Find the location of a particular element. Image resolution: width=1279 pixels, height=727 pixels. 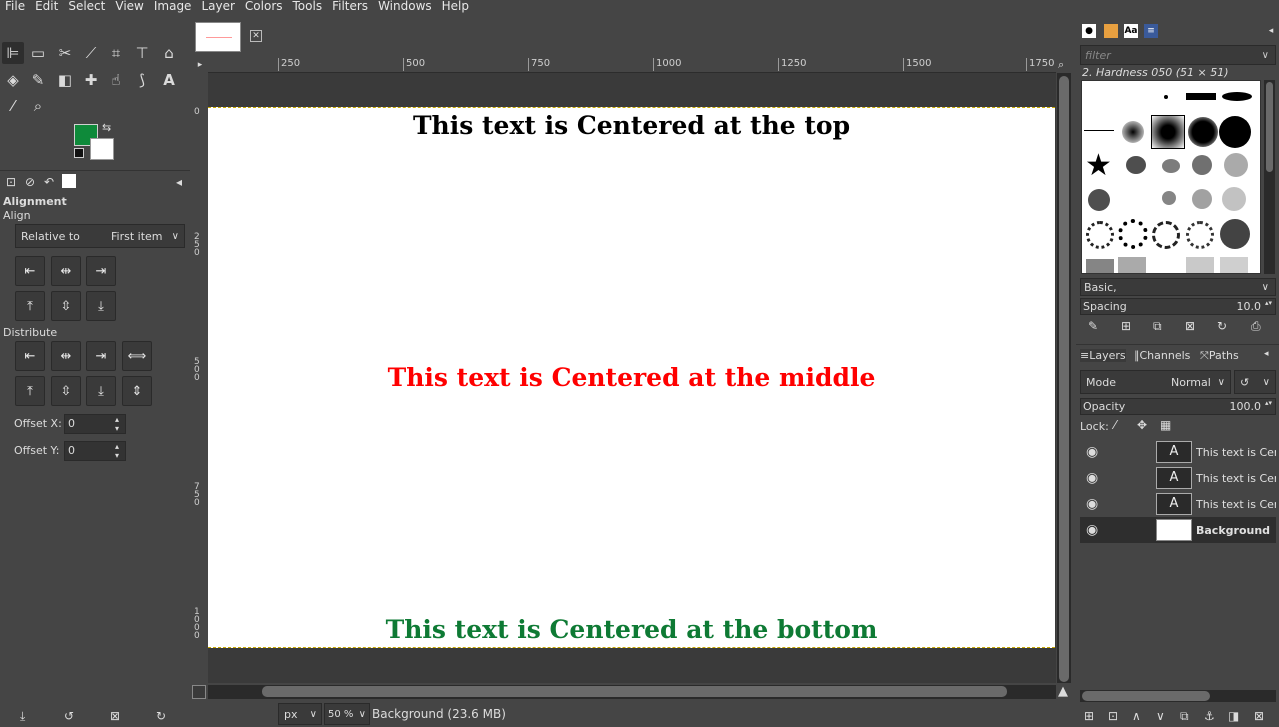

distribute-right-edges-button: ⇥ is located at coordinates (101, 356).